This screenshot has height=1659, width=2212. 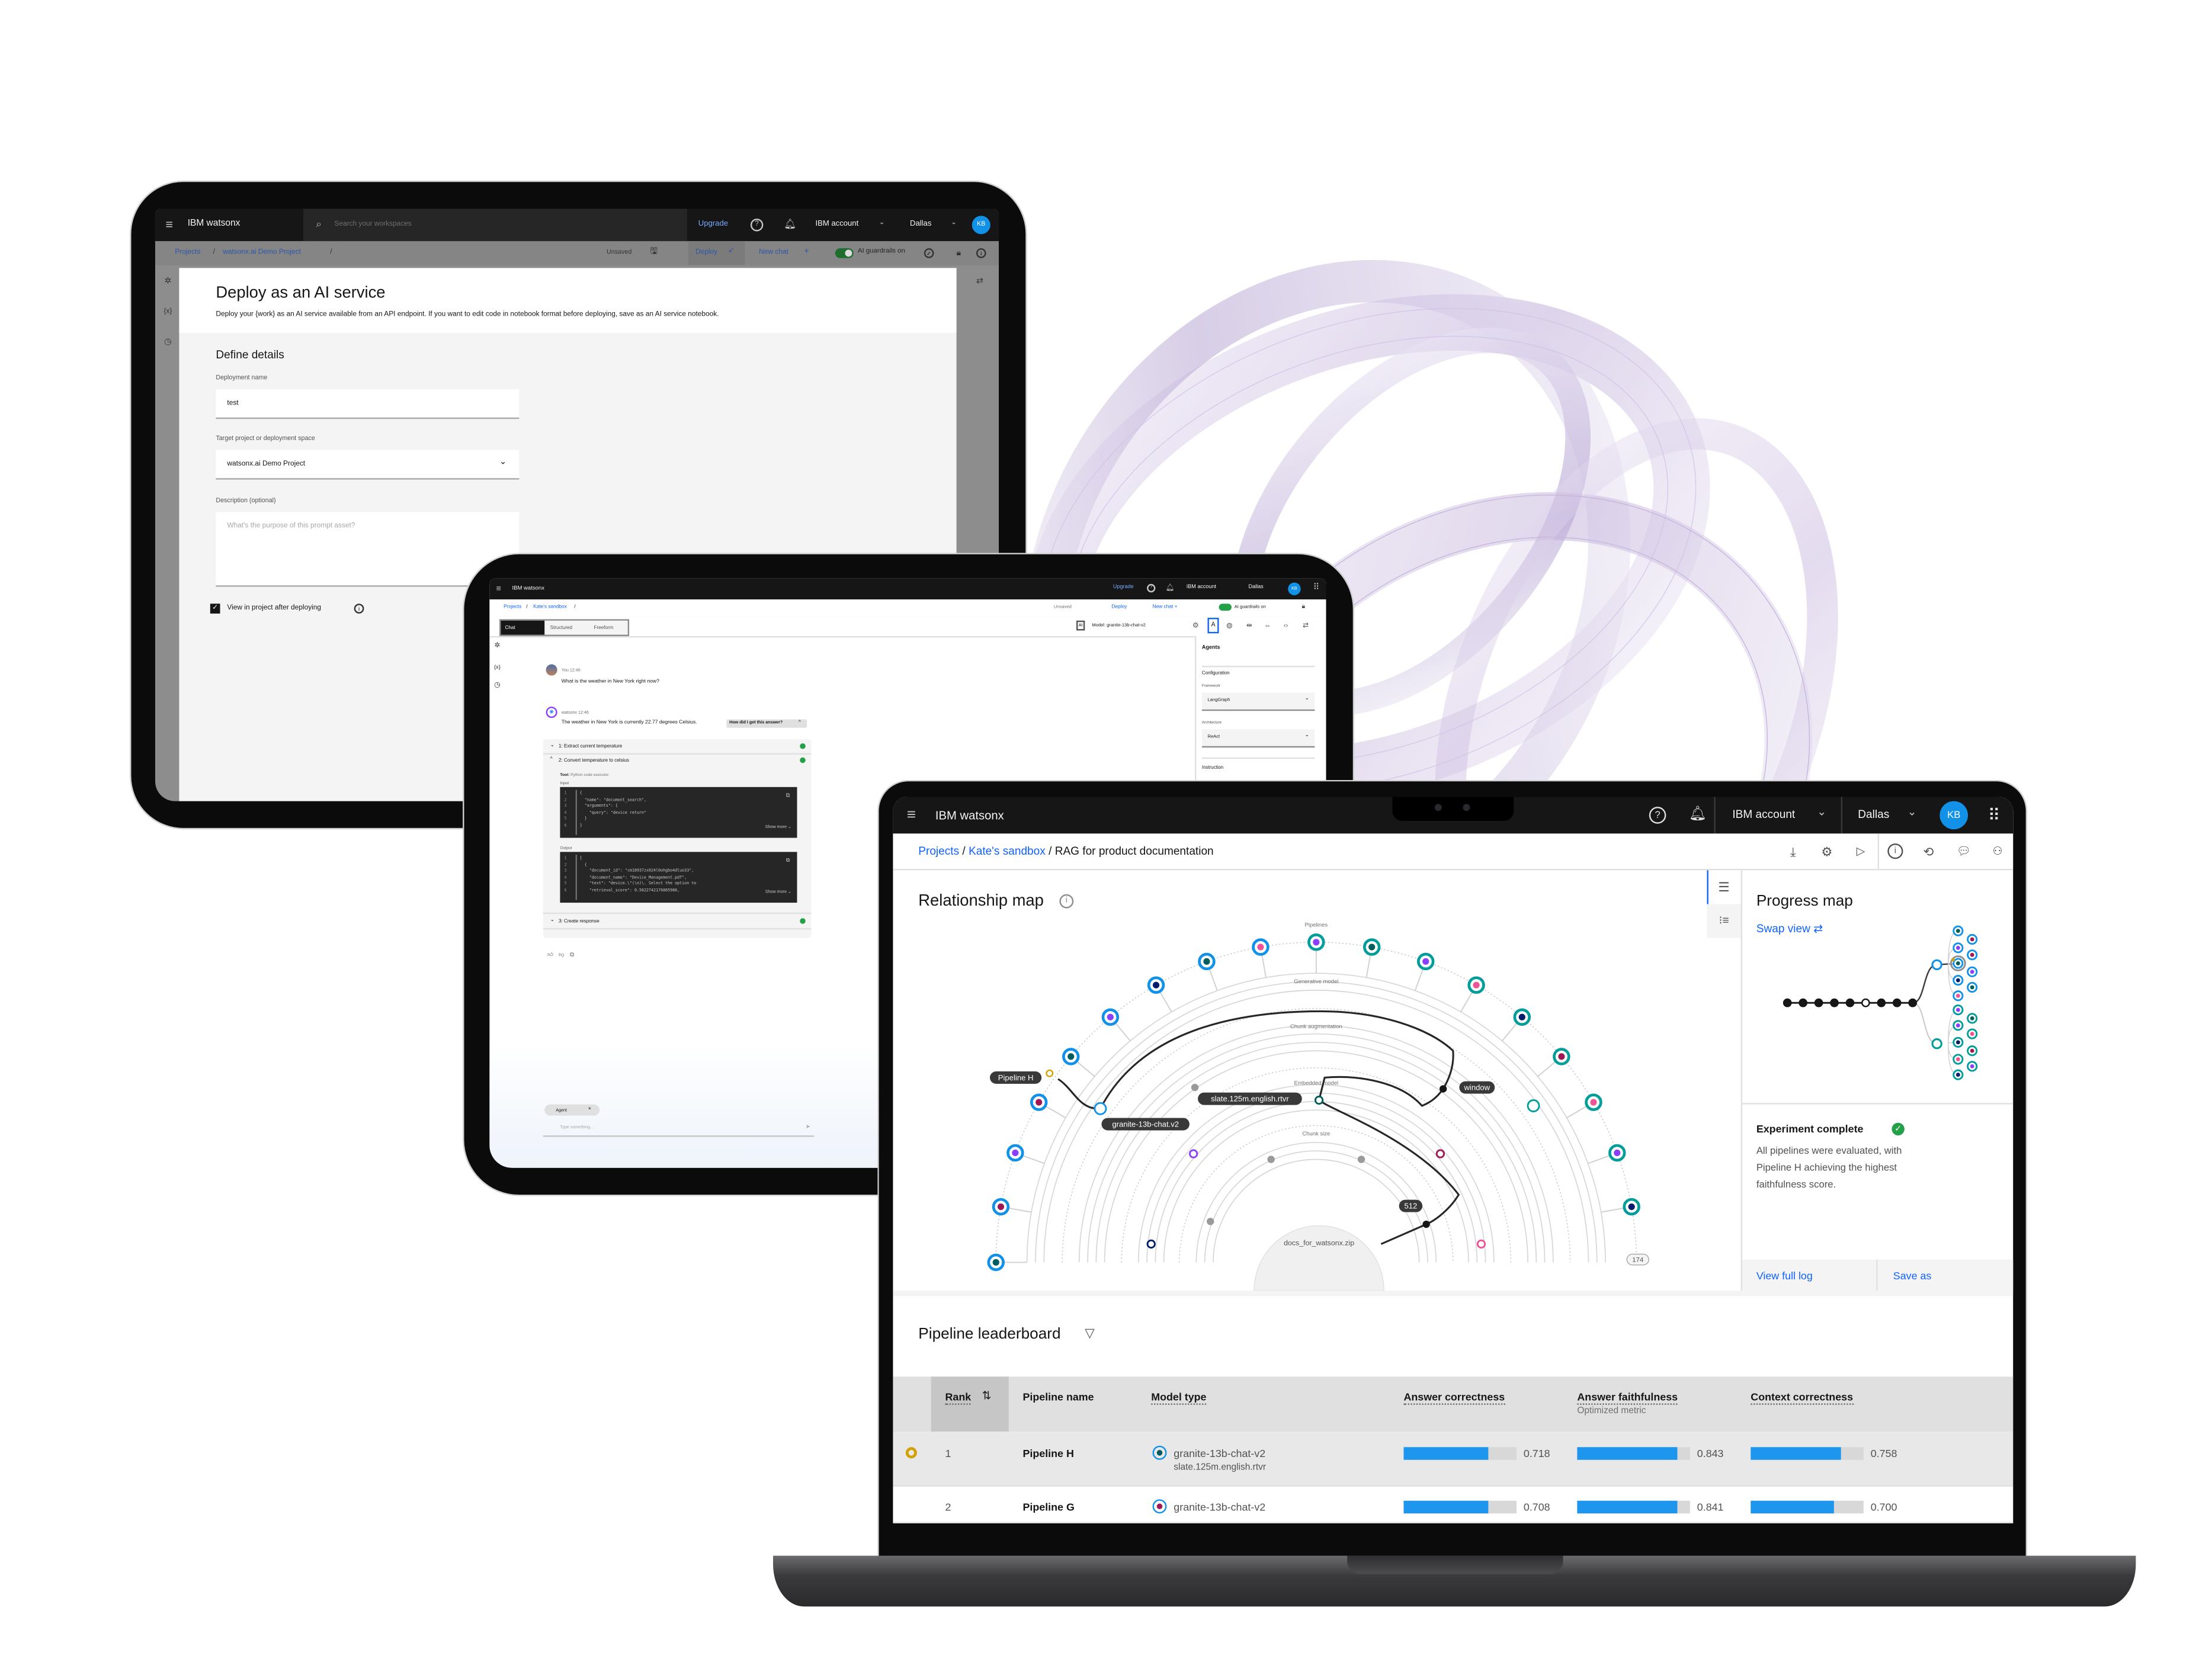 I want to click on thumbs-down-icon: 👎︎, so click(x=562, y=954).